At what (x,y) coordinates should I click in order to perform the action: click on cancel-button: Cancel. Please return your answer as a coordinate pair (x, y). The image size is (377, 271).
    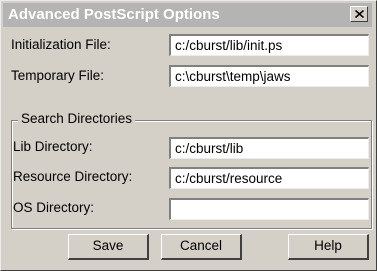
    Looking at the image, I should click on (201, 247).